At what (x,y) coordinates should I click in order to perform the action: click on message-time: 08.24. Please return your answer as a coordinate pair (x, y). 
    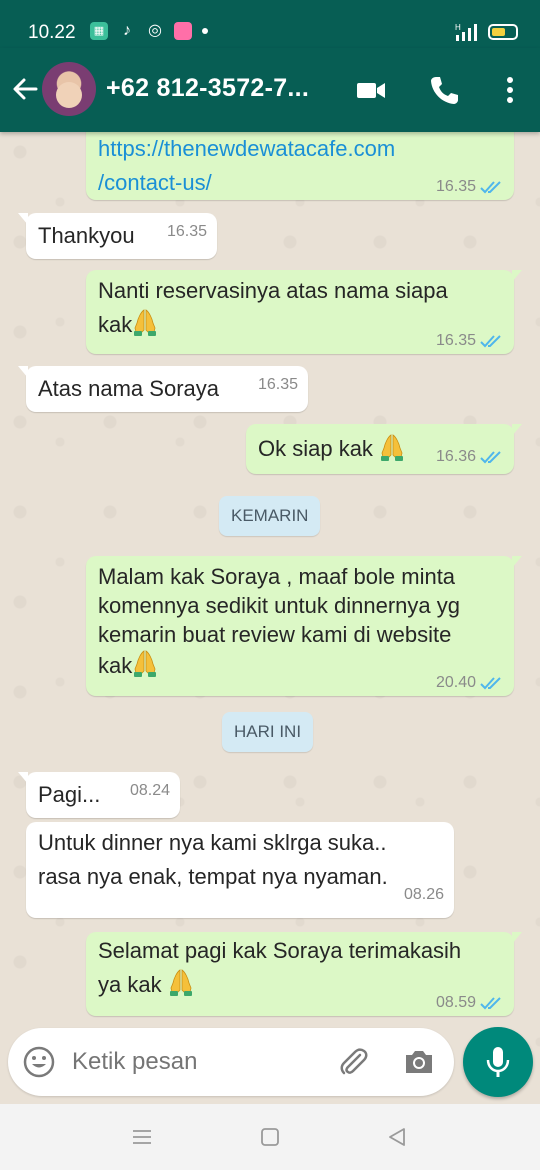
    Looking at the image, I should click on (149, 790).